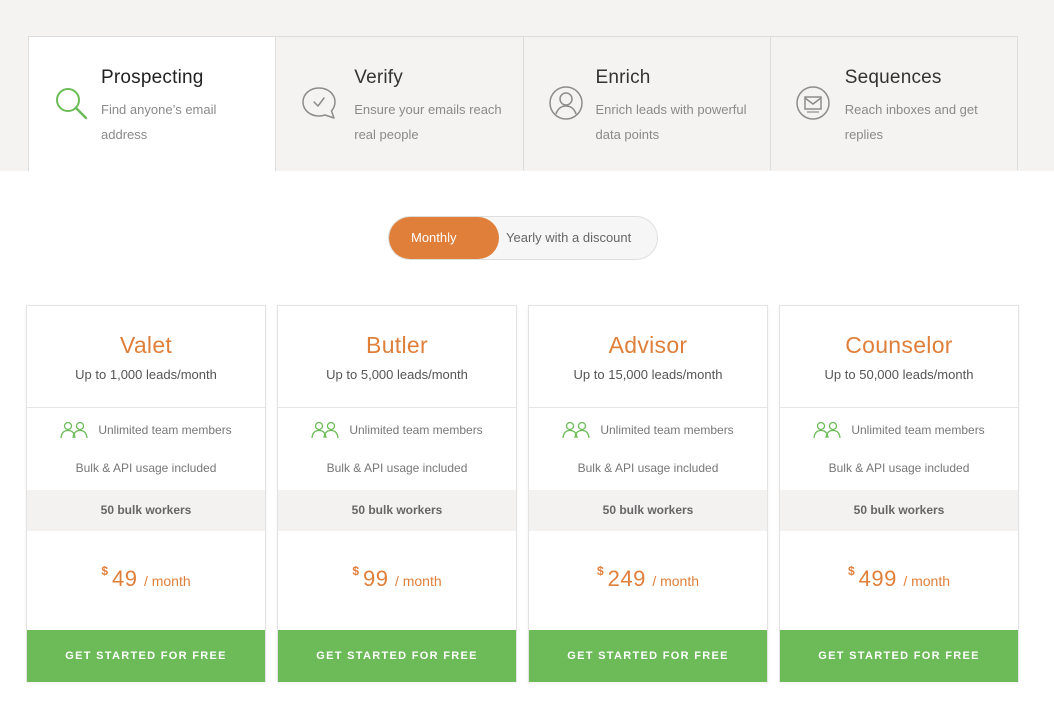 Image resolution: width=1054 pixels, height=715 pixels. I want to click on price-amount: 99, so click(376, 578).